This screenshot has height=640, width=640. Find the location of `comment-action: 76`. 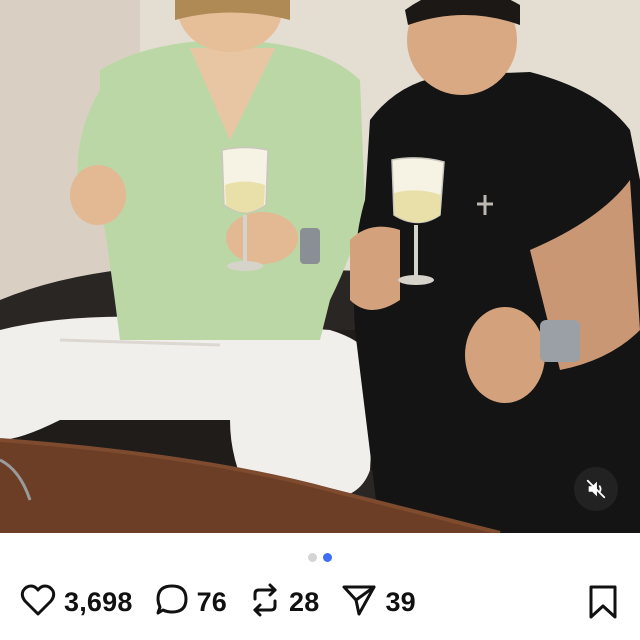

comment-action: 76 is located at coordinates (191, 602).